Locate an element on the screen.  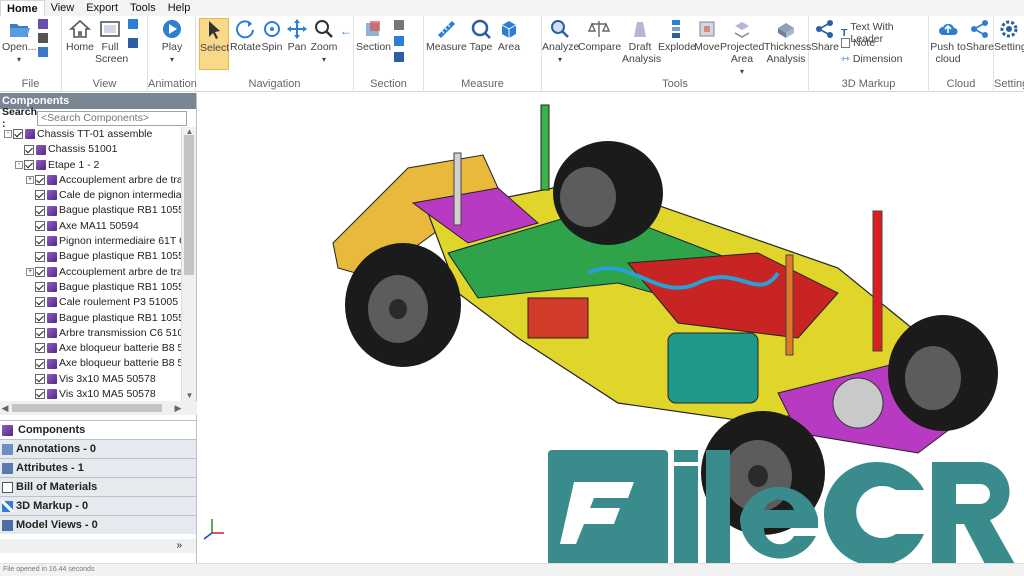
spin-button: Spin is located at coordinates (272, 35).